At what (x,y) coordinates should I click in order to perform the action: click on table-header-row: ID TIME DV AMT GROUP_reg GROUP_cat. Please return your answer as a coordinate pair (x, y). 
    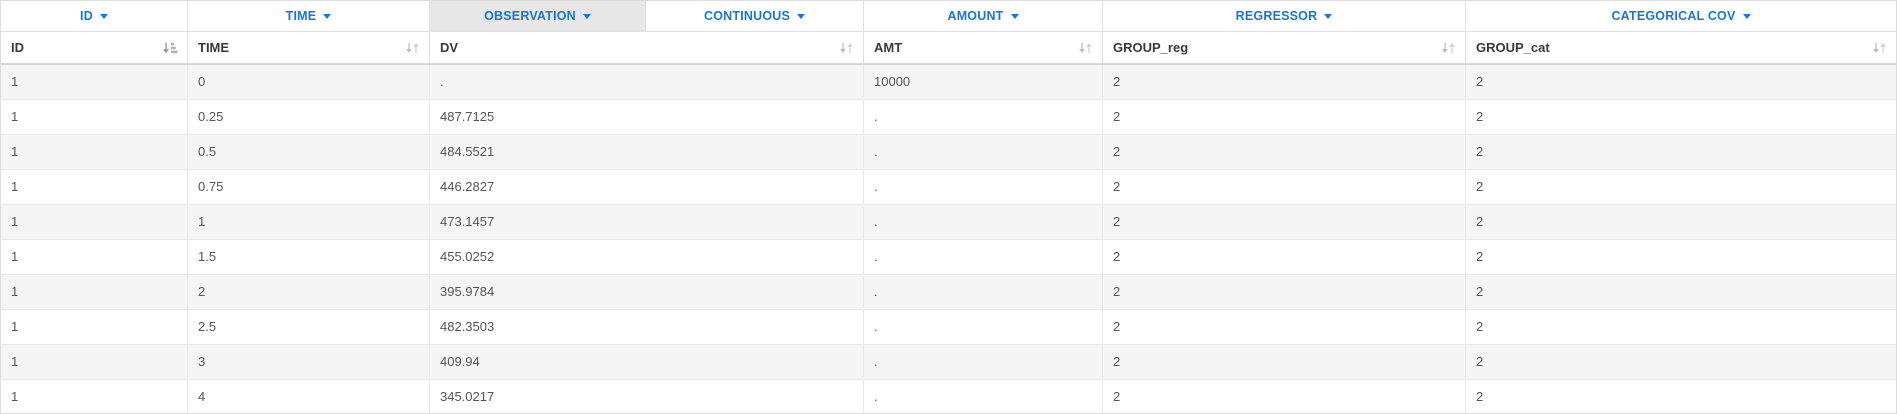
    Looking at the image, I should click on (948, 48).